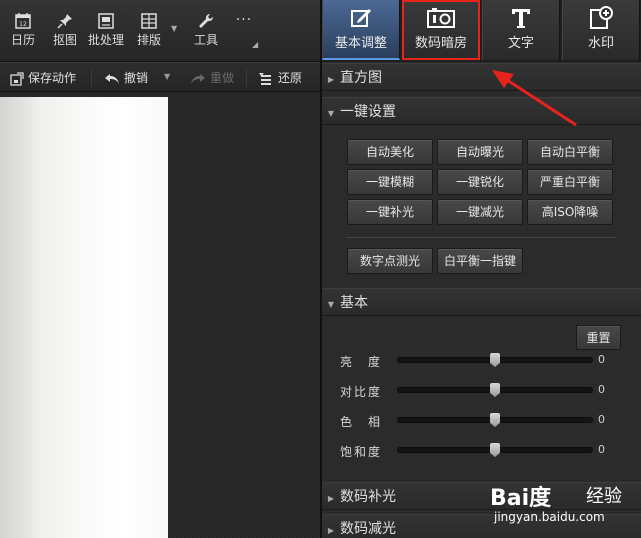 The image size is (641, 538). I want to click on save-action-icon, so click(17, 78).